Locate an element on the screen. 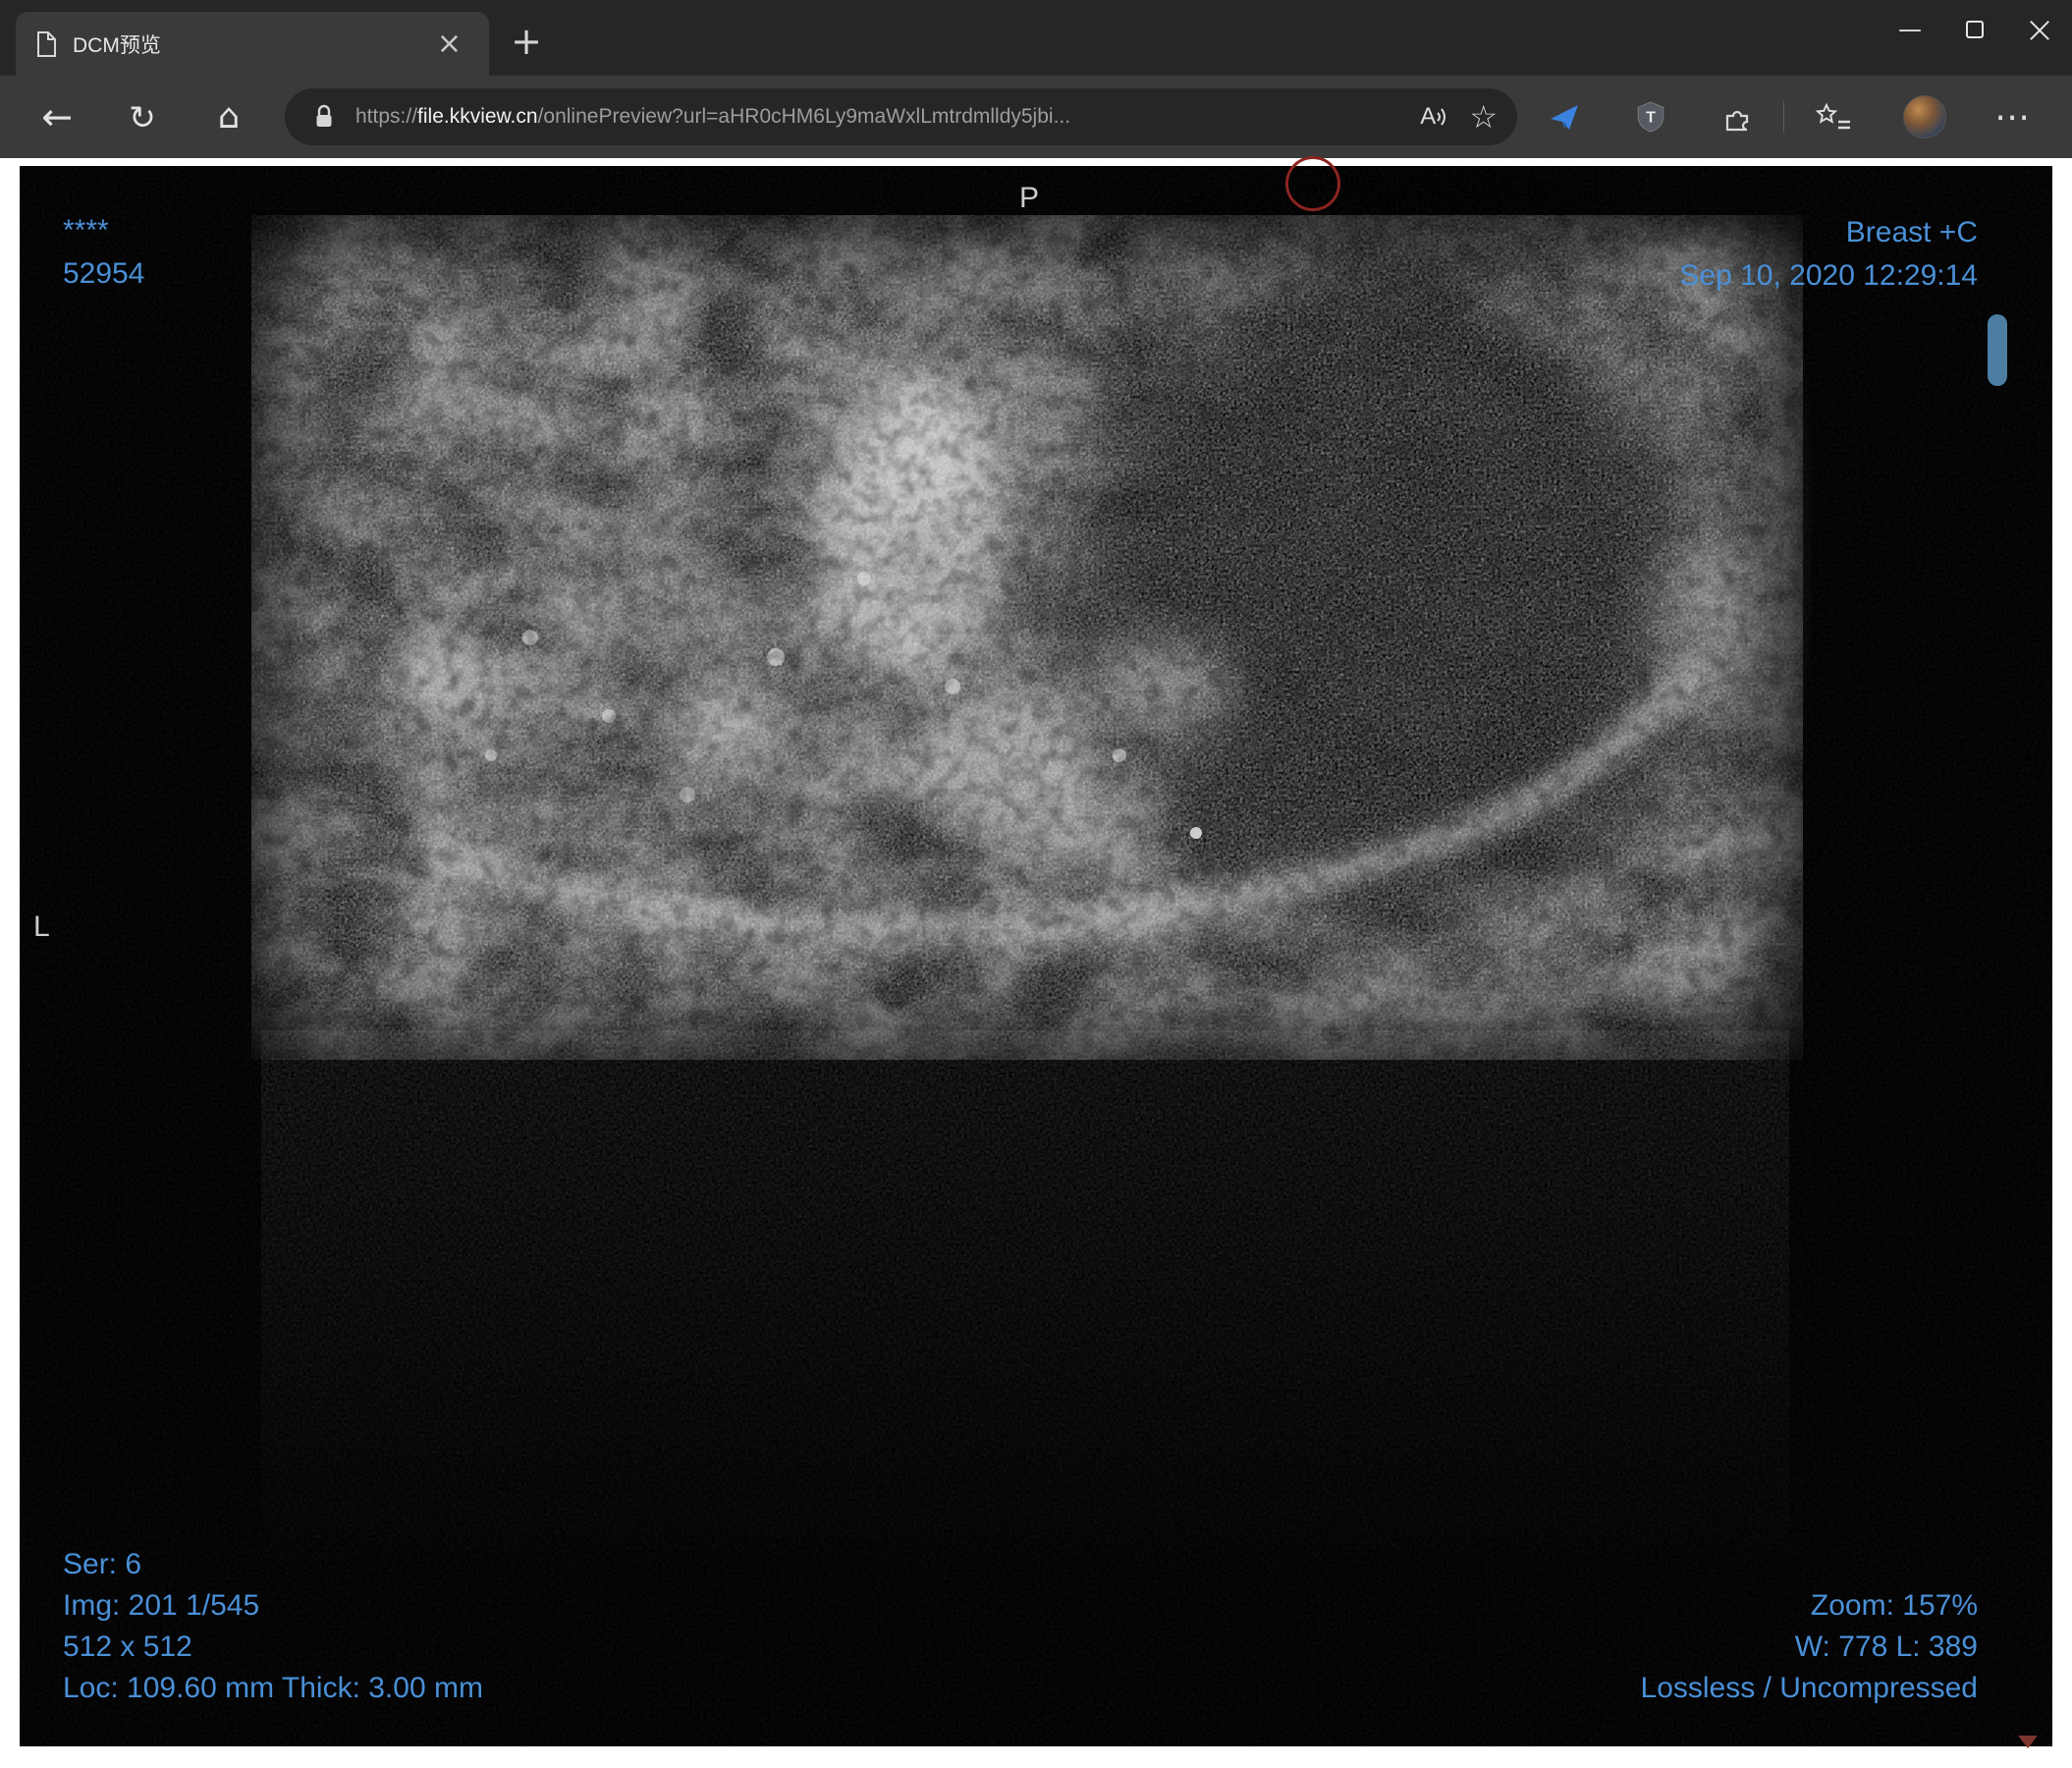 This screenshot has width=2072, height=1768. svg-text: T is located at coordinates (1651, 117).